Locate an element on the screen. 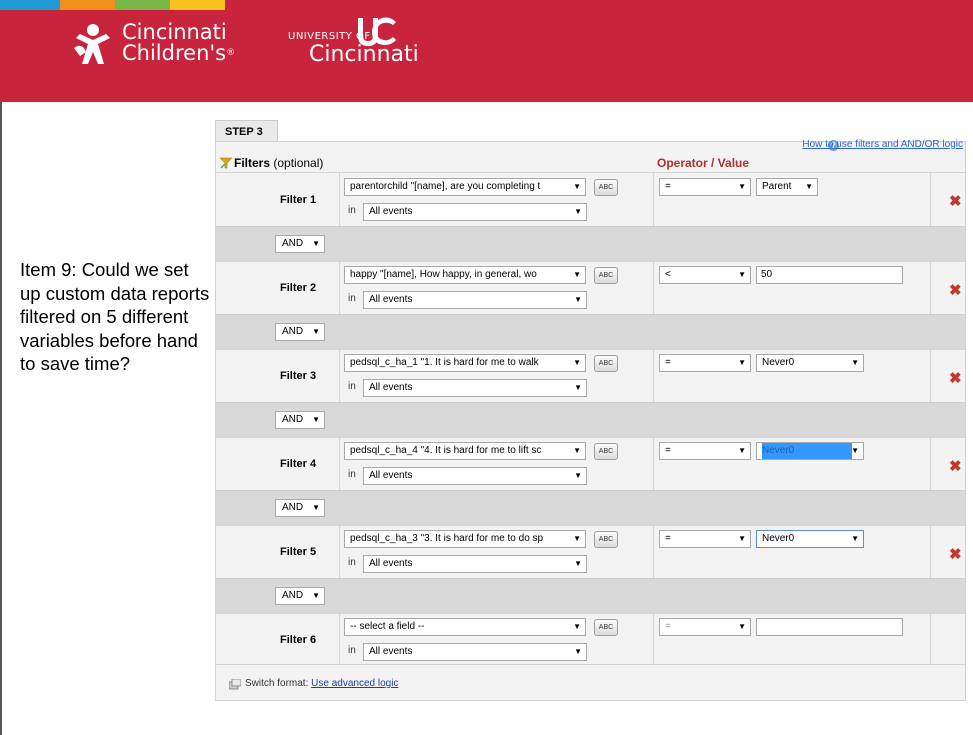 This screenshot has height=735, width=973. operator-select-disabled: = ▼ is located at coordinates (705, 627).